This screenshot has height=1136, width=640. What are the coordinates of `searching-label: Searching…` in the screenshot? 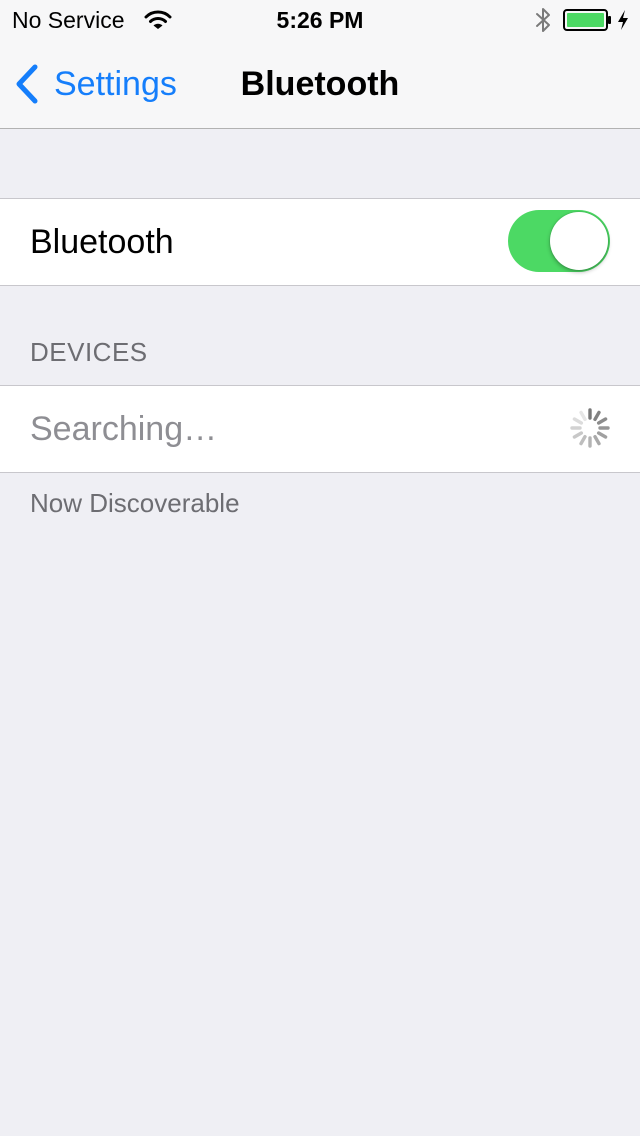 It's located at (124, 429).